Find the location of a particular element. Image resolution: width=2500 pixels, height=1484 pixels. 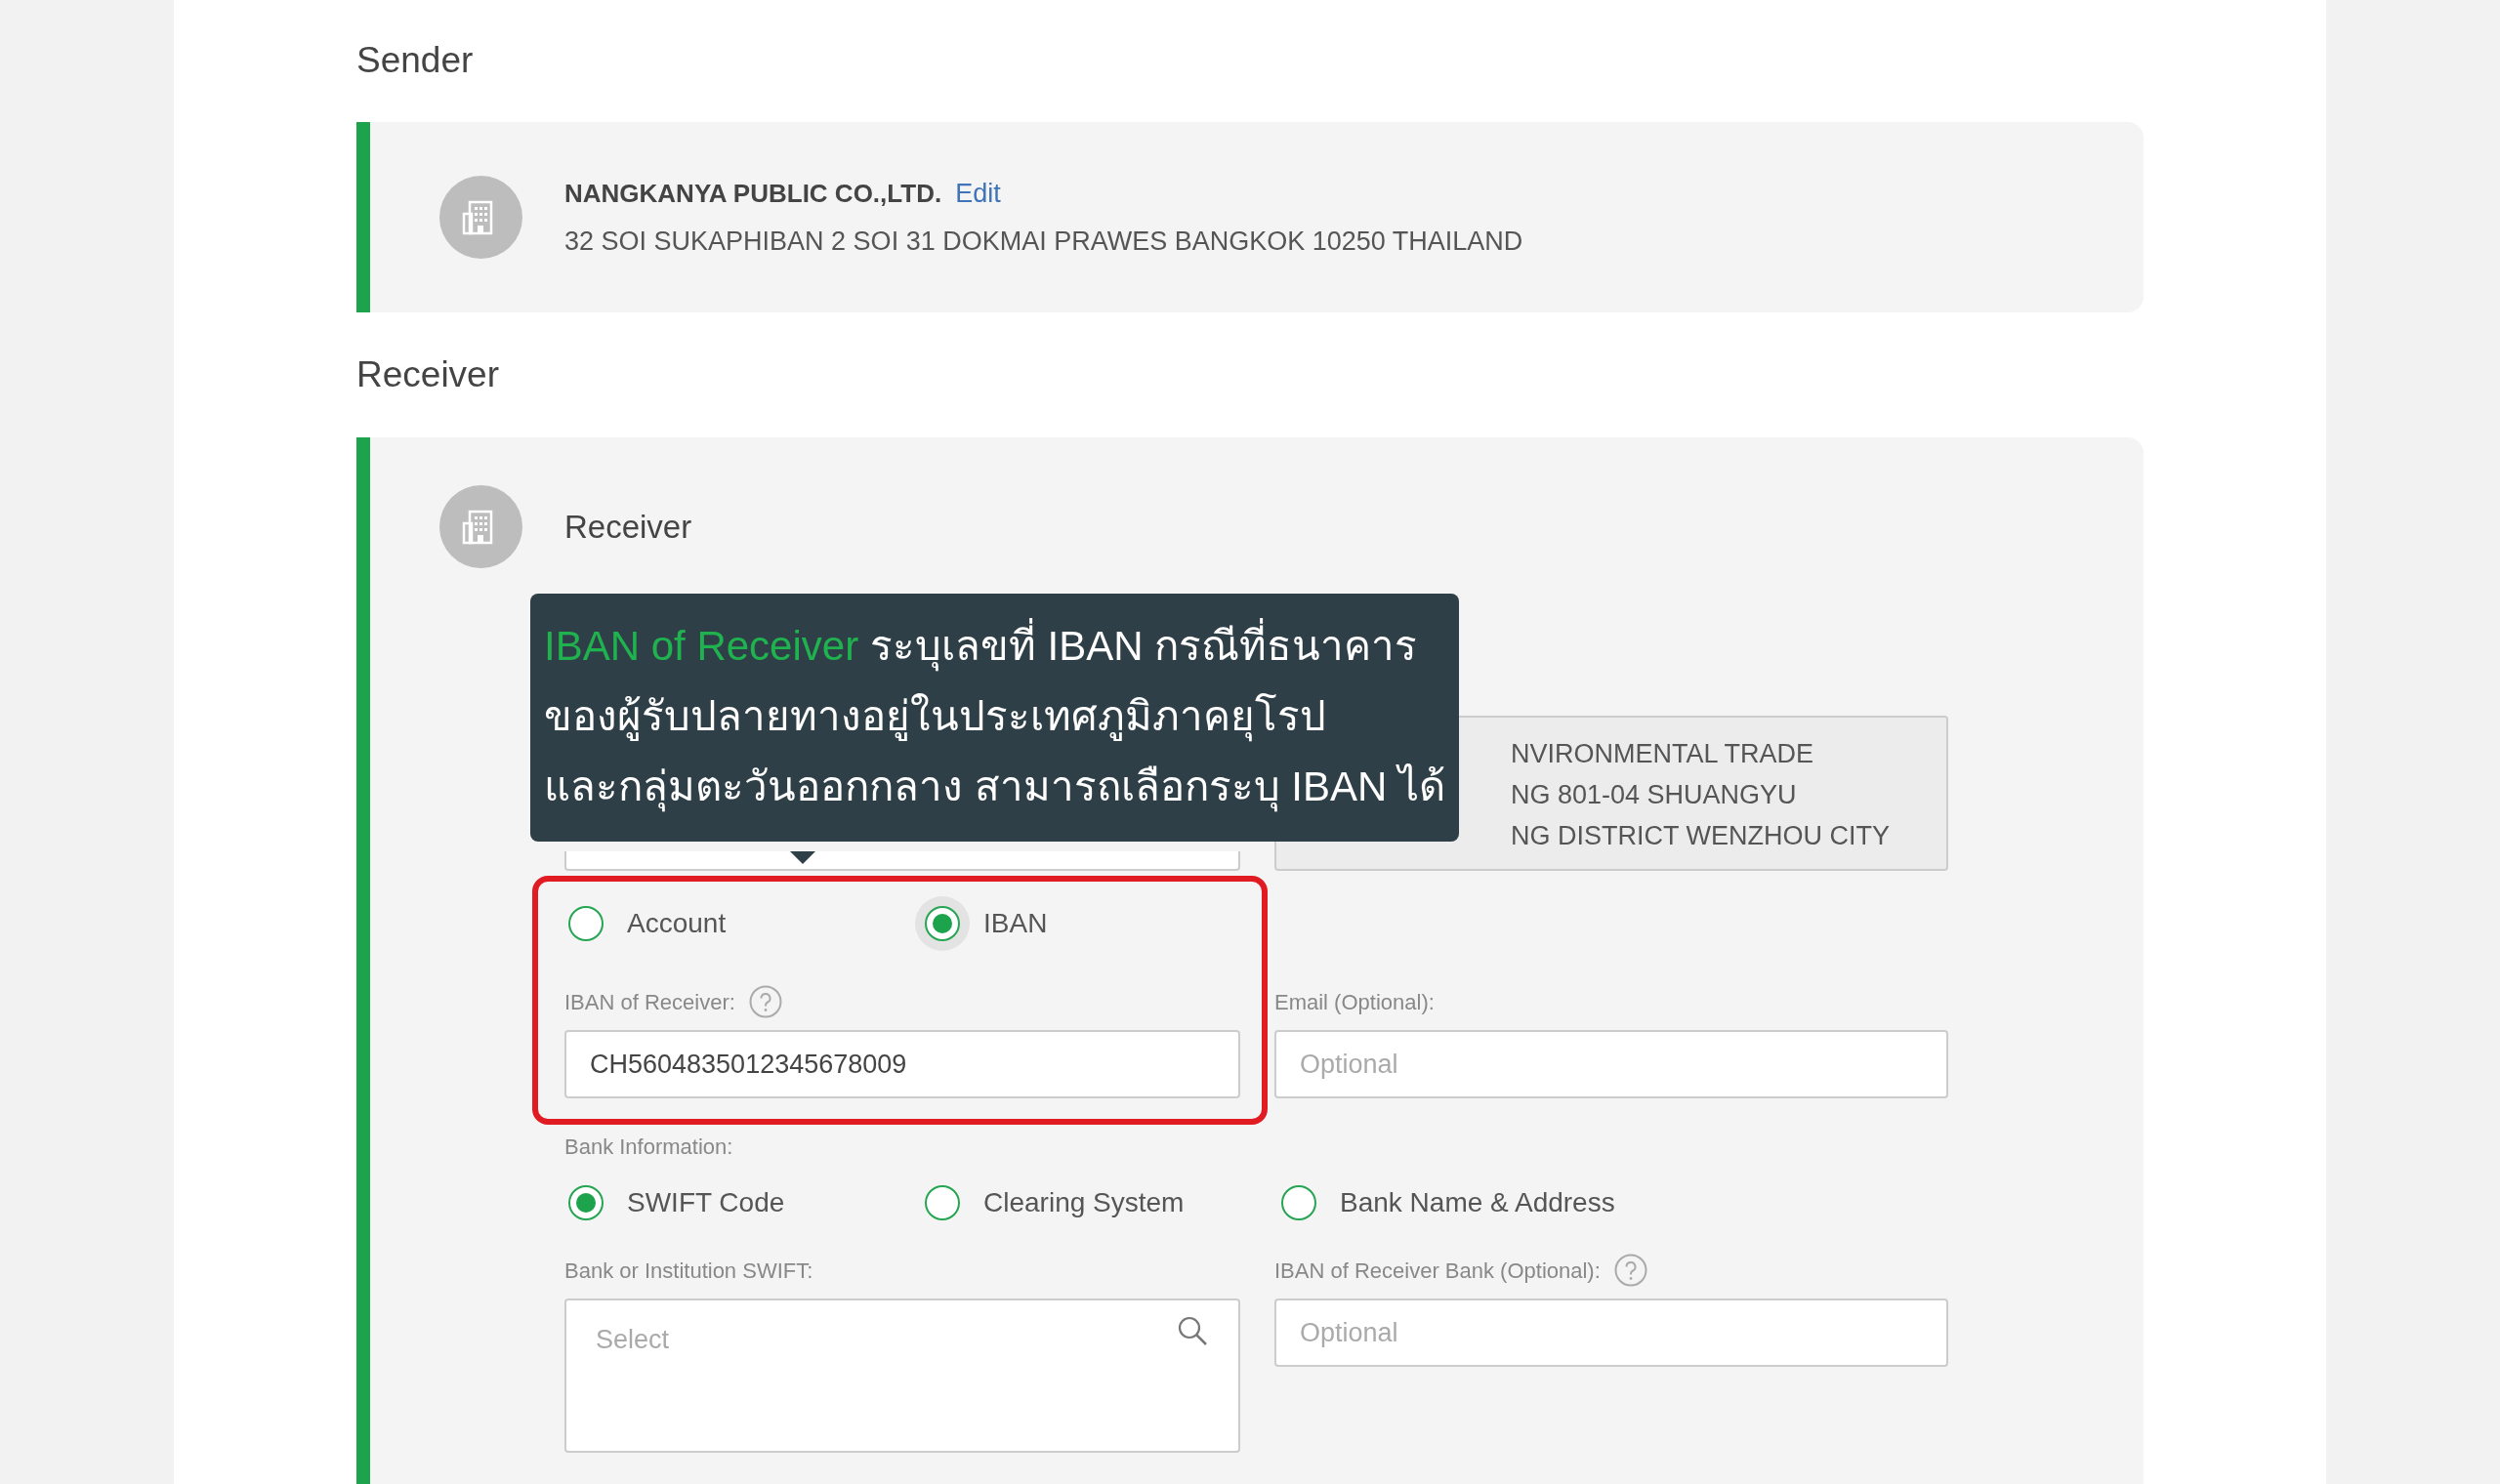

radio-option: IBAN is located at coordinates (1099, 924).